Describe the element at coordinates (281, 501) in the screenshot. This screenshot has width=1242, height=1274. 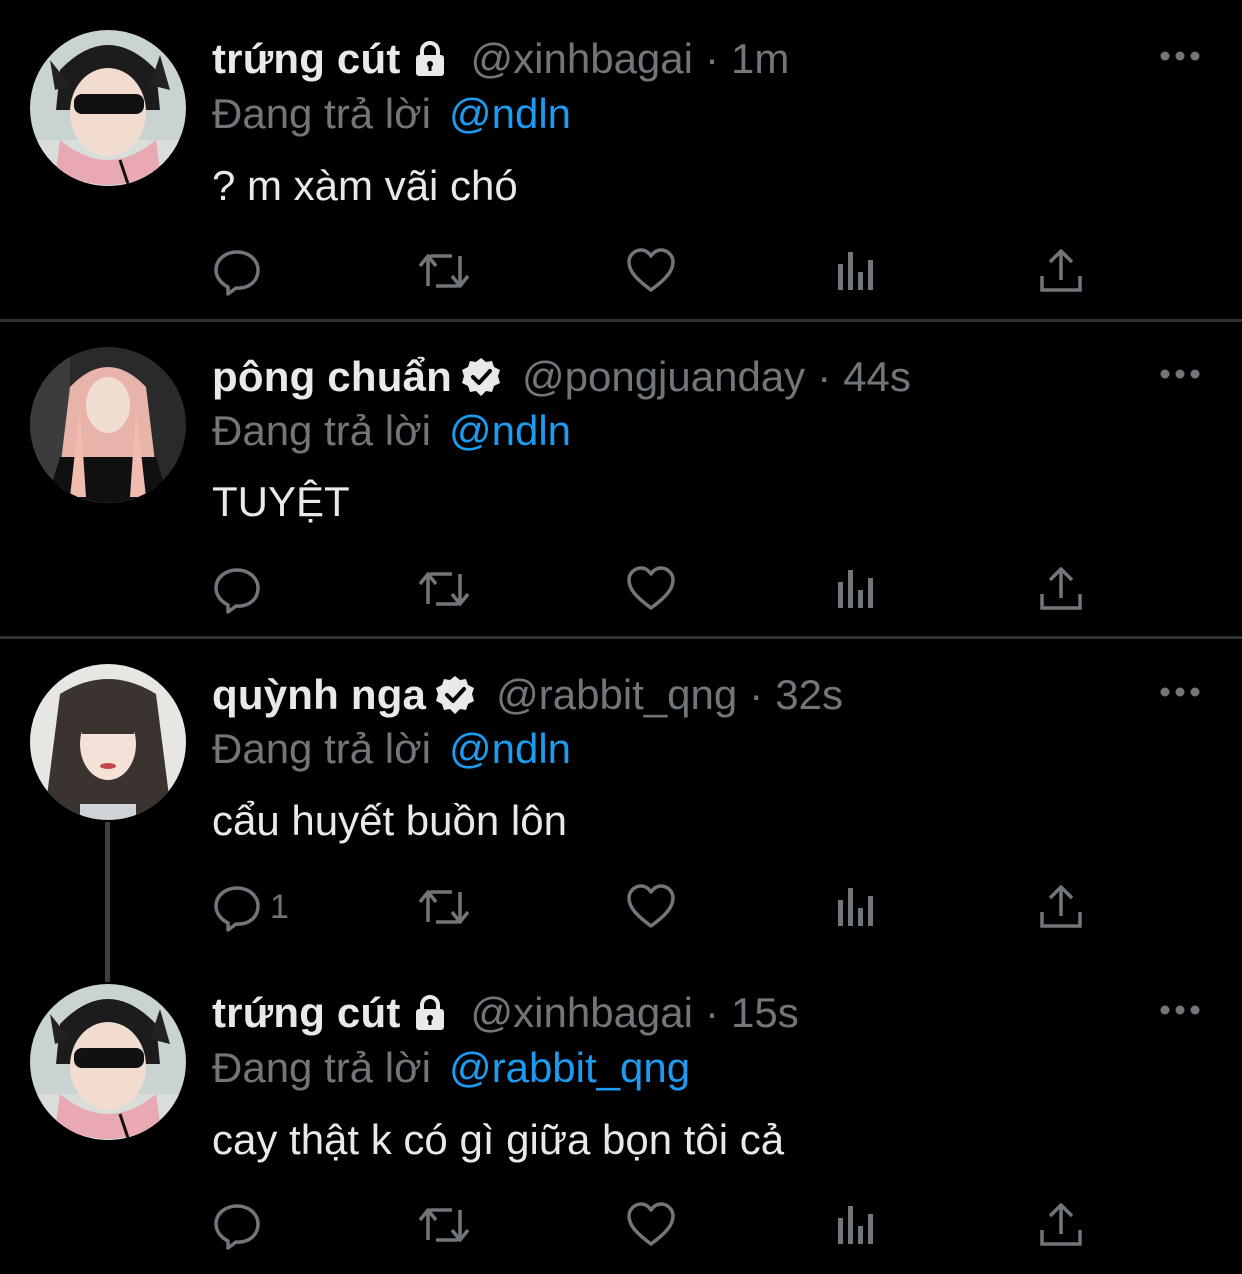
I see `tweet-text: TUYỆT` at that location.